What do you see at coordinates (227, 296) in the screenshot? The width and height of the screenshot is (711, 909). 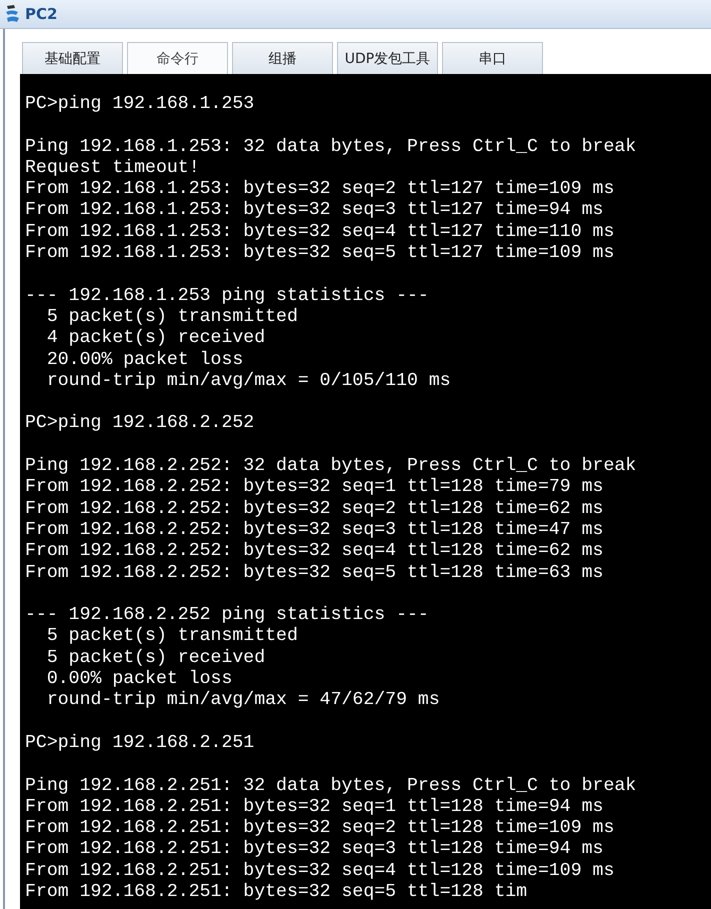 I see `terminal-line: --- 192.168.1.253 ping statistics ---` at bounding box center [227, 296].